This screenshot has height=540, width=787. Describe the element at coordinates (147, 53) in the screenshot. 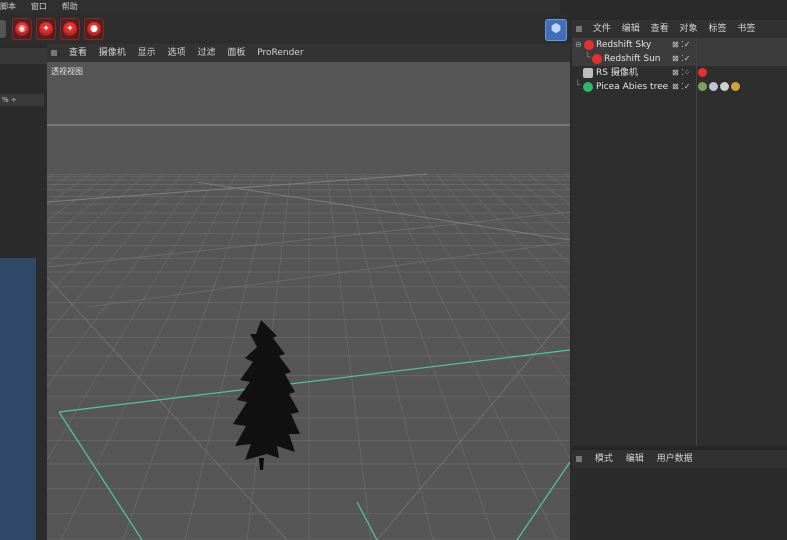

I see `viewport-menu-display: 显示` at that location.